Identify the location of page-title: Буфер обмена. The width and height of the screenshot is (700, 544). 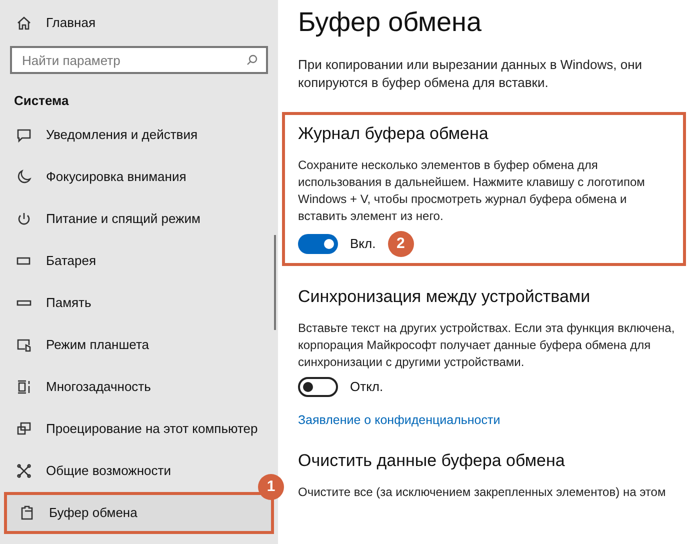
(390, 22).